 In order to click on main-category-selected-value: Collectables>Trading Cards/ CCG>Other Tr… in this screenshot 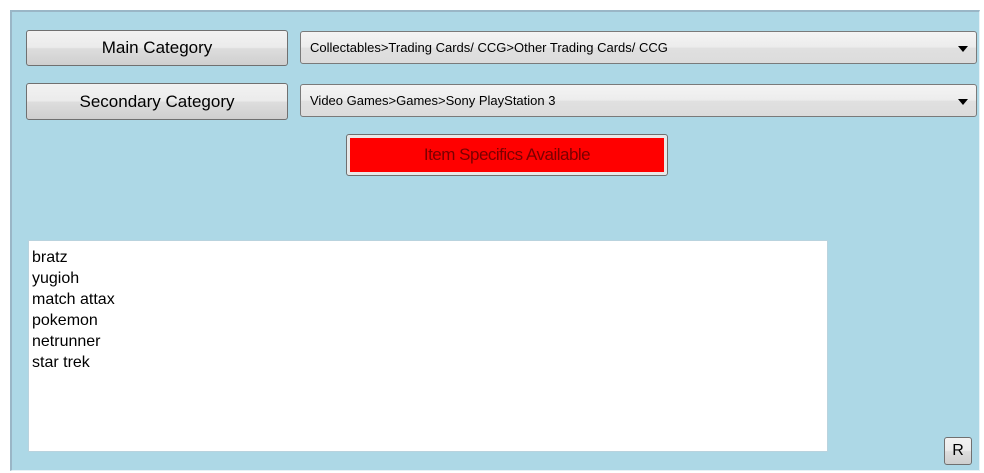, I will do `click(489, 47)`.